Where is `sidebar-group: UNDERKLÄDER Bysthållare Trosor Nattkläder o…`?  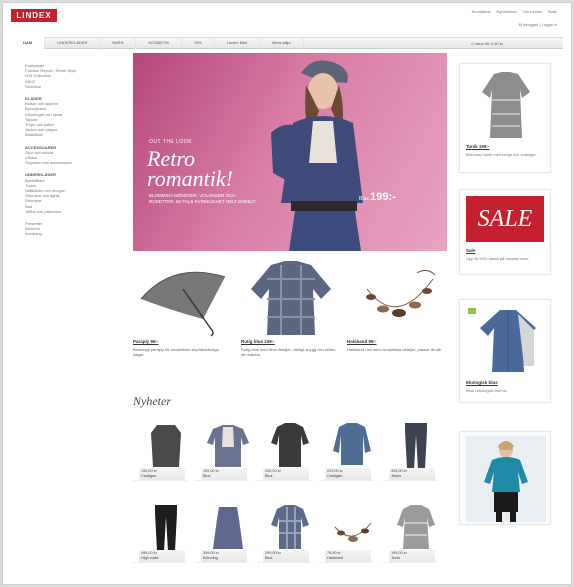
sidebar-group: UNDERKLÄDER Bysthållare Trosor Nattkläder o… is located at coordinates (73, 193).